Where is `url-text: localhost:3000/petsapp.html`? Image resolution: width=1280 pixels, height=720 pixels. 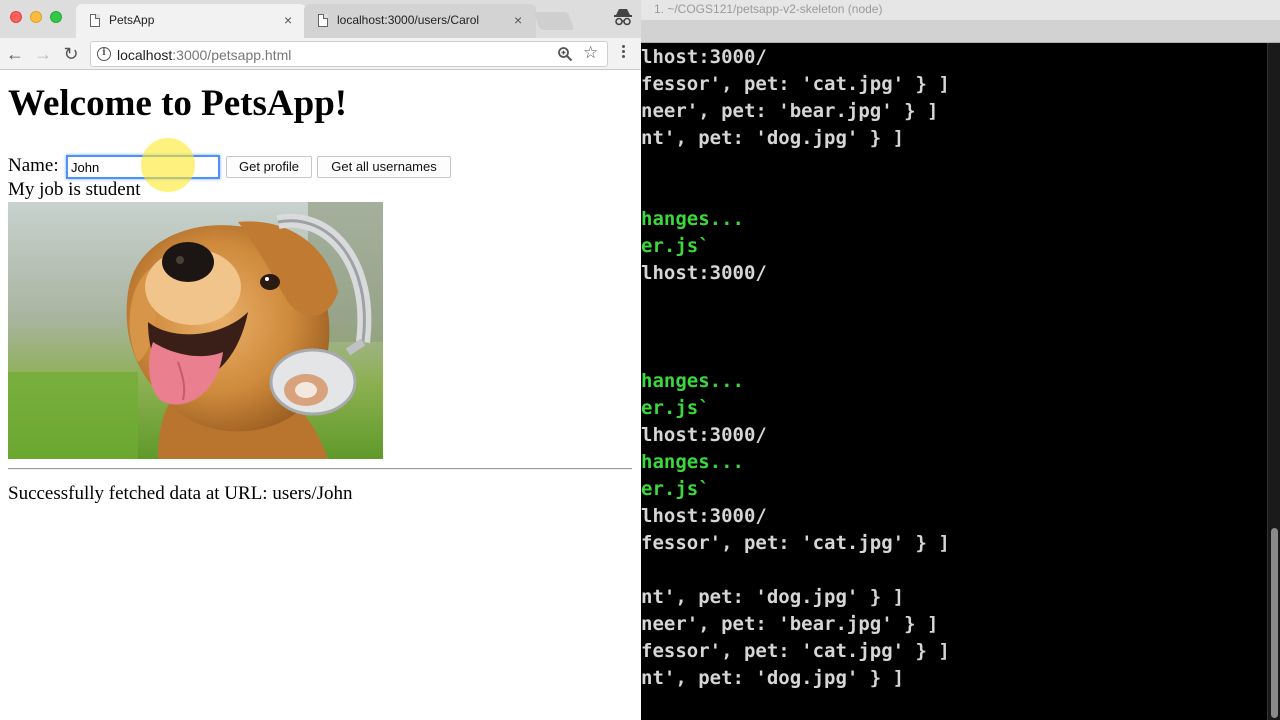 url-text: localhost:3000/petsapp.html is located at coordinates (204, 55).